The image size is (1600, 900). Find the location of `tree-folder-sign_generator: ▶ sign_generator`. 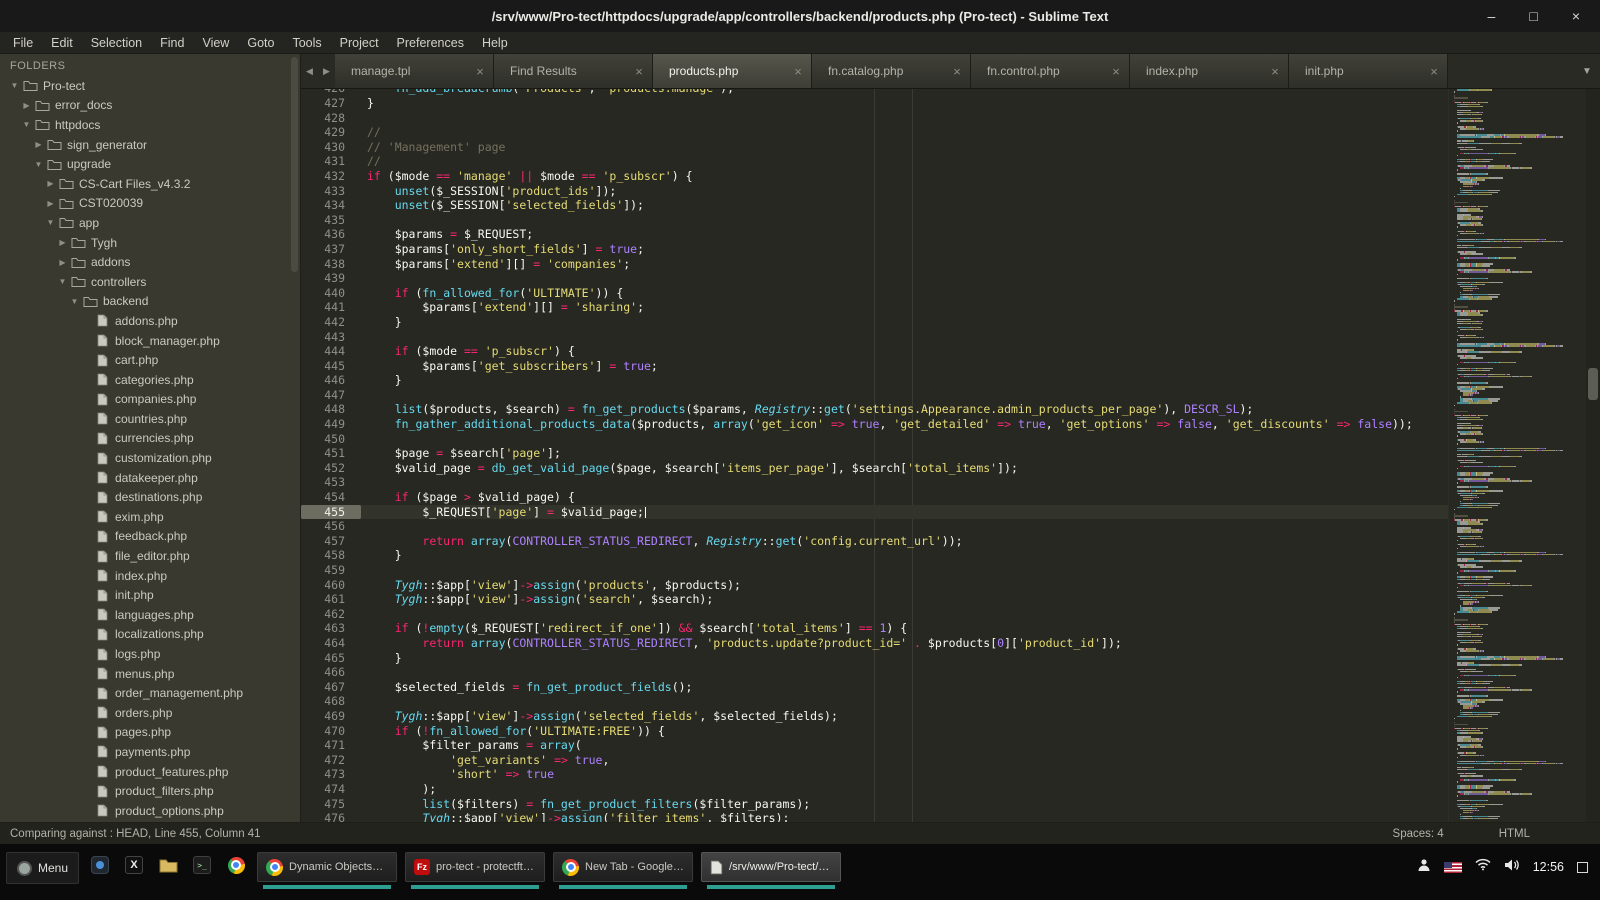

tree-folder-sign_generator: ▶ sign_generator is located at coordinates (150, 145).